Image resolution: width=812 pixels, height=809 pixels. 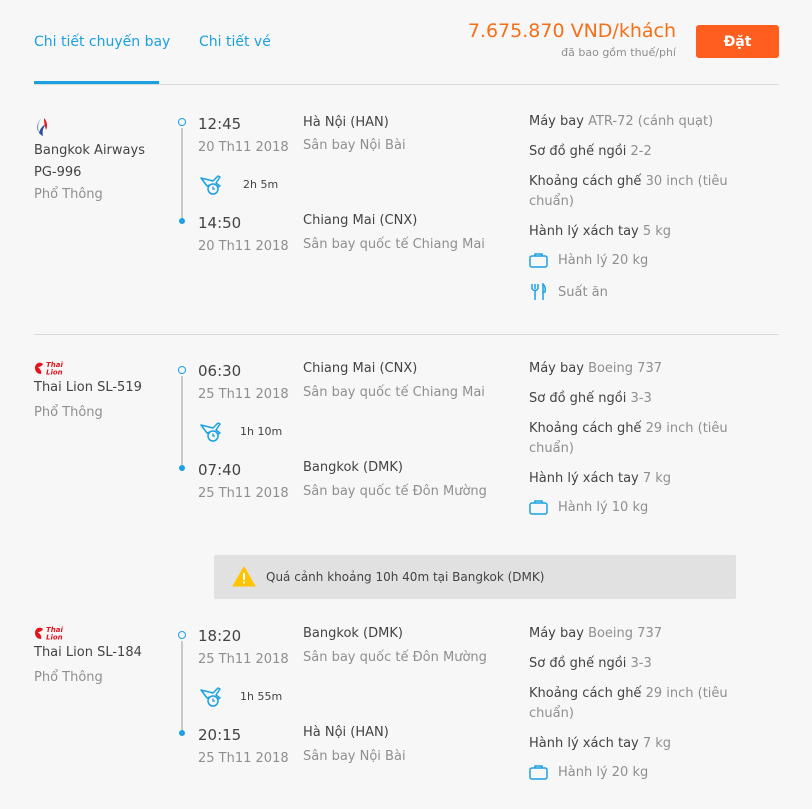 What do you see at coordinates (220, 371) in the screenshot?
I see `departure-time: 06:30` at bounding box center [220, 371].